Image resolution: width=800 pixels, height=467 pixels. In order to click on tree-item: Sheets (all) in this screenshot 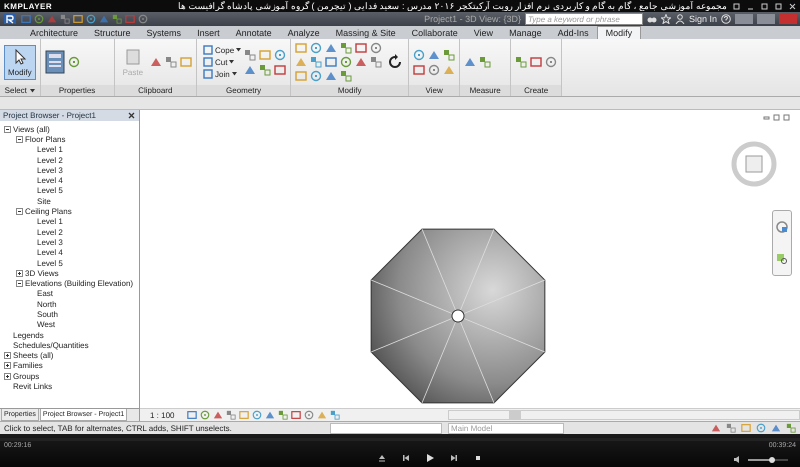, I will do `click(33, 355)`.